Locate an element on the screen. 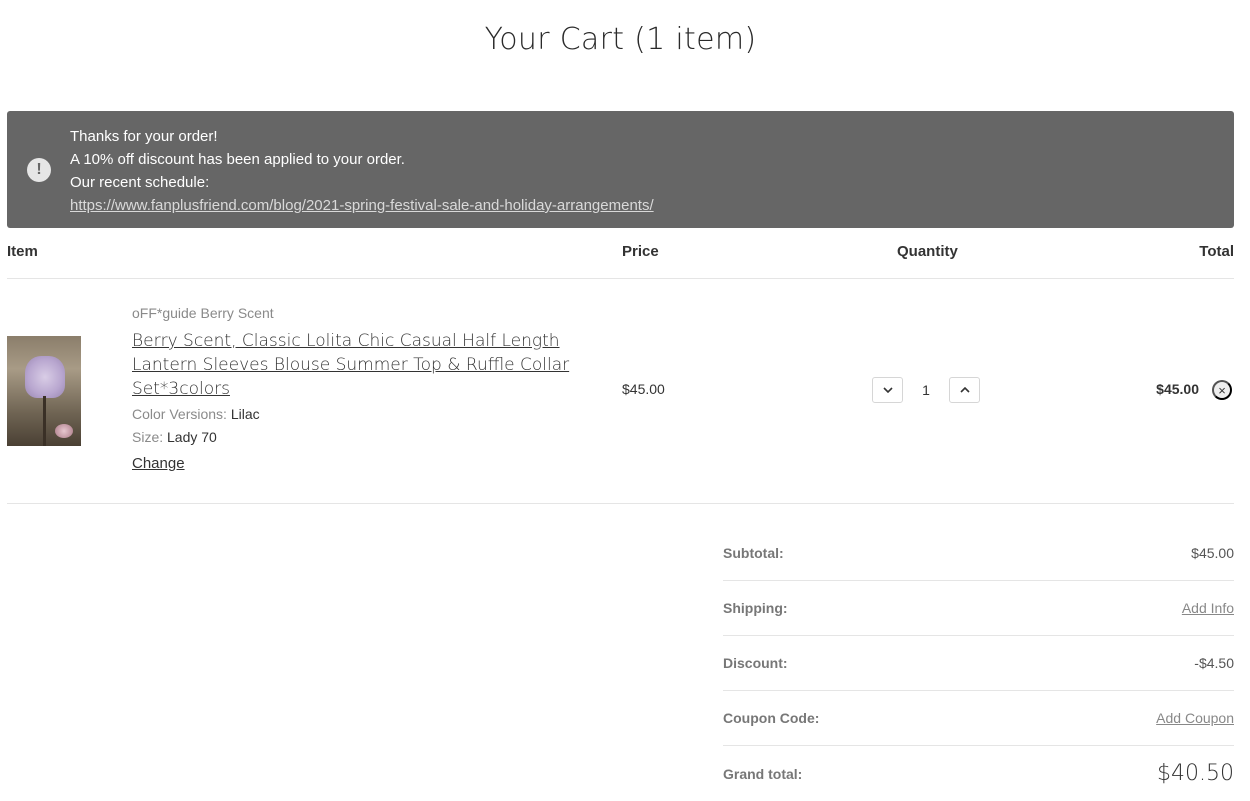 This screenshot has width=1250, height=801. summary-subtotal: Subtotal: $45.00 is located at coordinates (978, 553).